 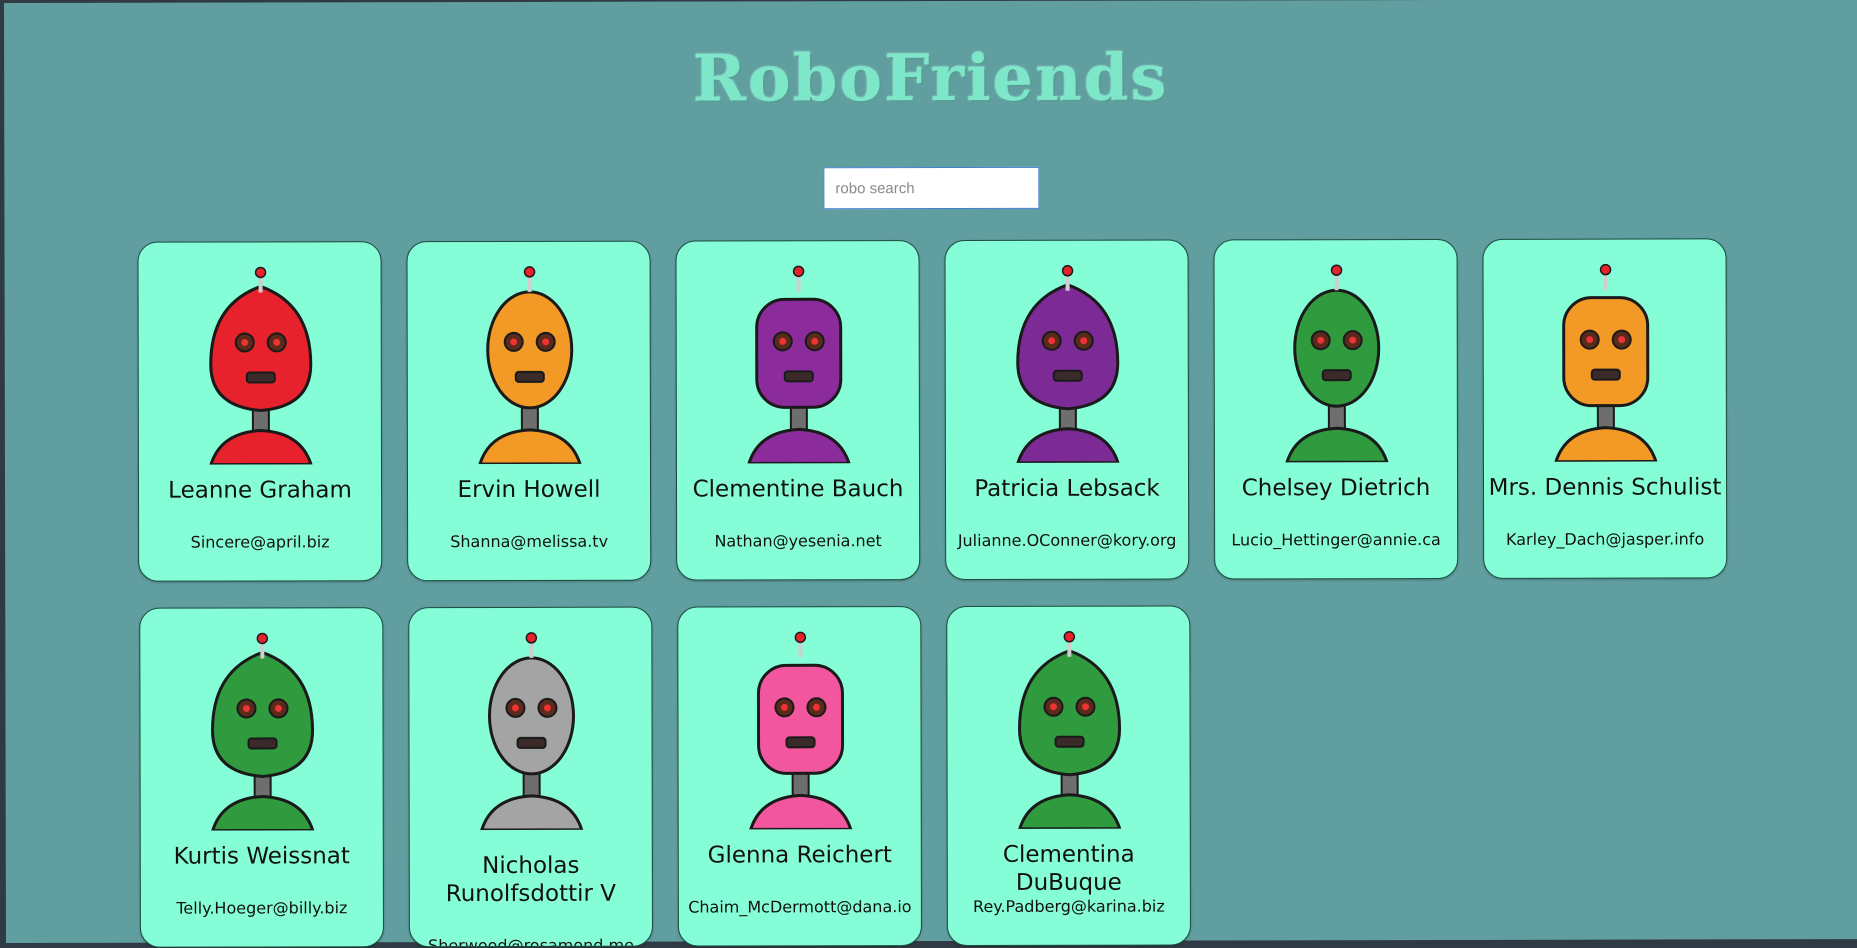 I want to click on robot-name: Nicholas Runolfsdottir V, so click(x=531, y=880).